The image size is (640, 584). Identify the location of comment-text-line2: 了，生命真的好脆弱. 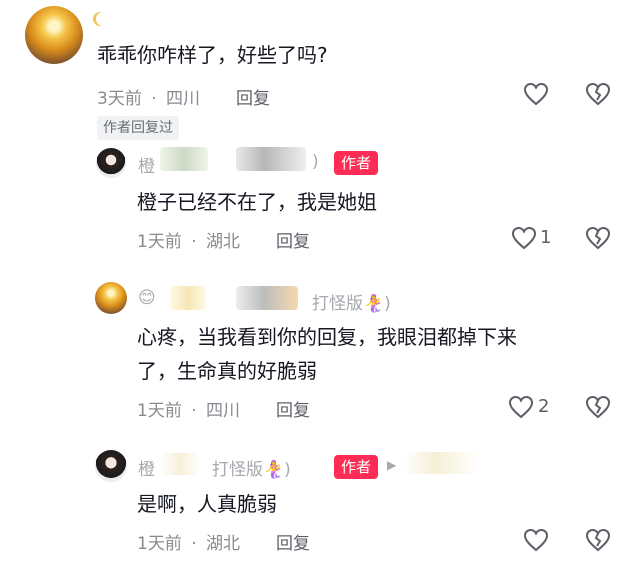
(227, 371).